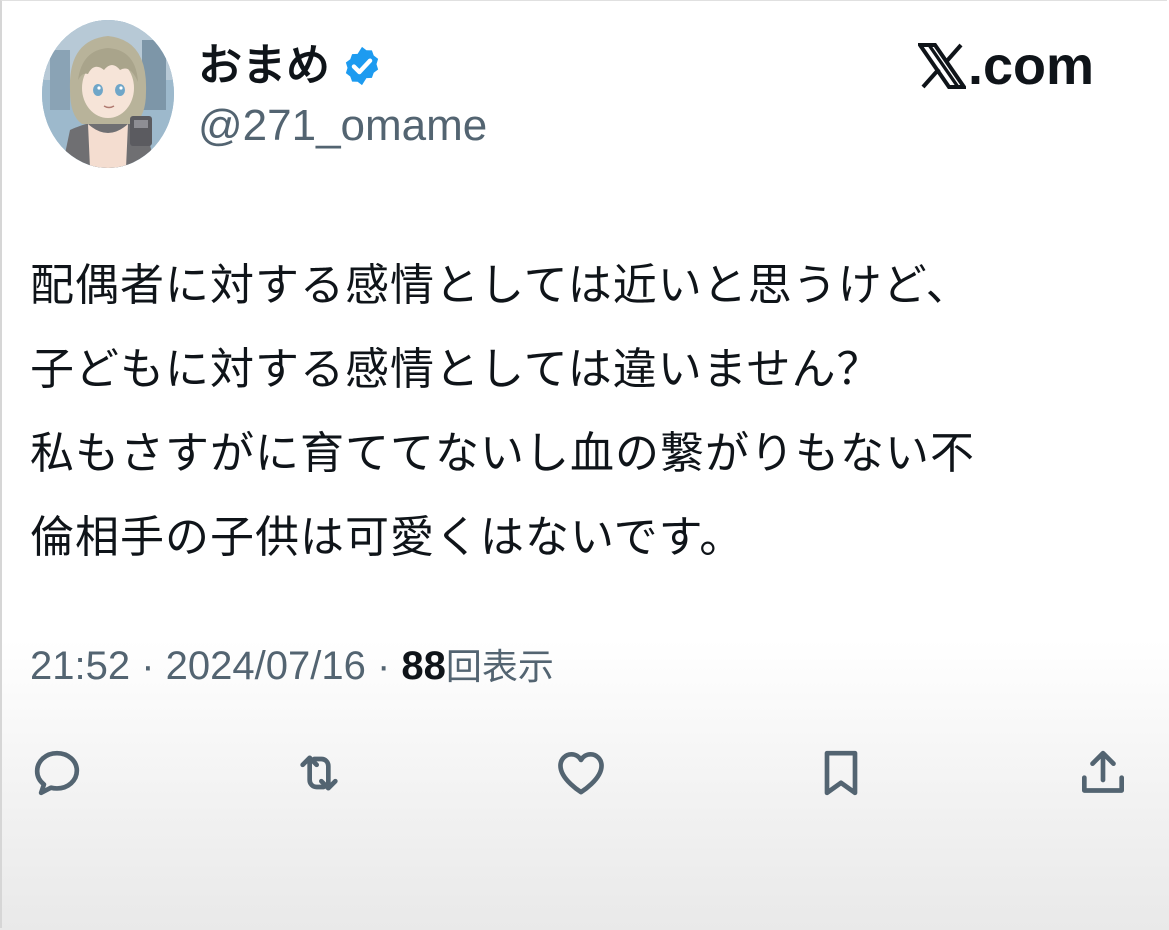 This screenshot has width=1169, height=930. Describe the element at coordinates (362, 66) in the screenshot. I see `verified-badge-icon` at that location.